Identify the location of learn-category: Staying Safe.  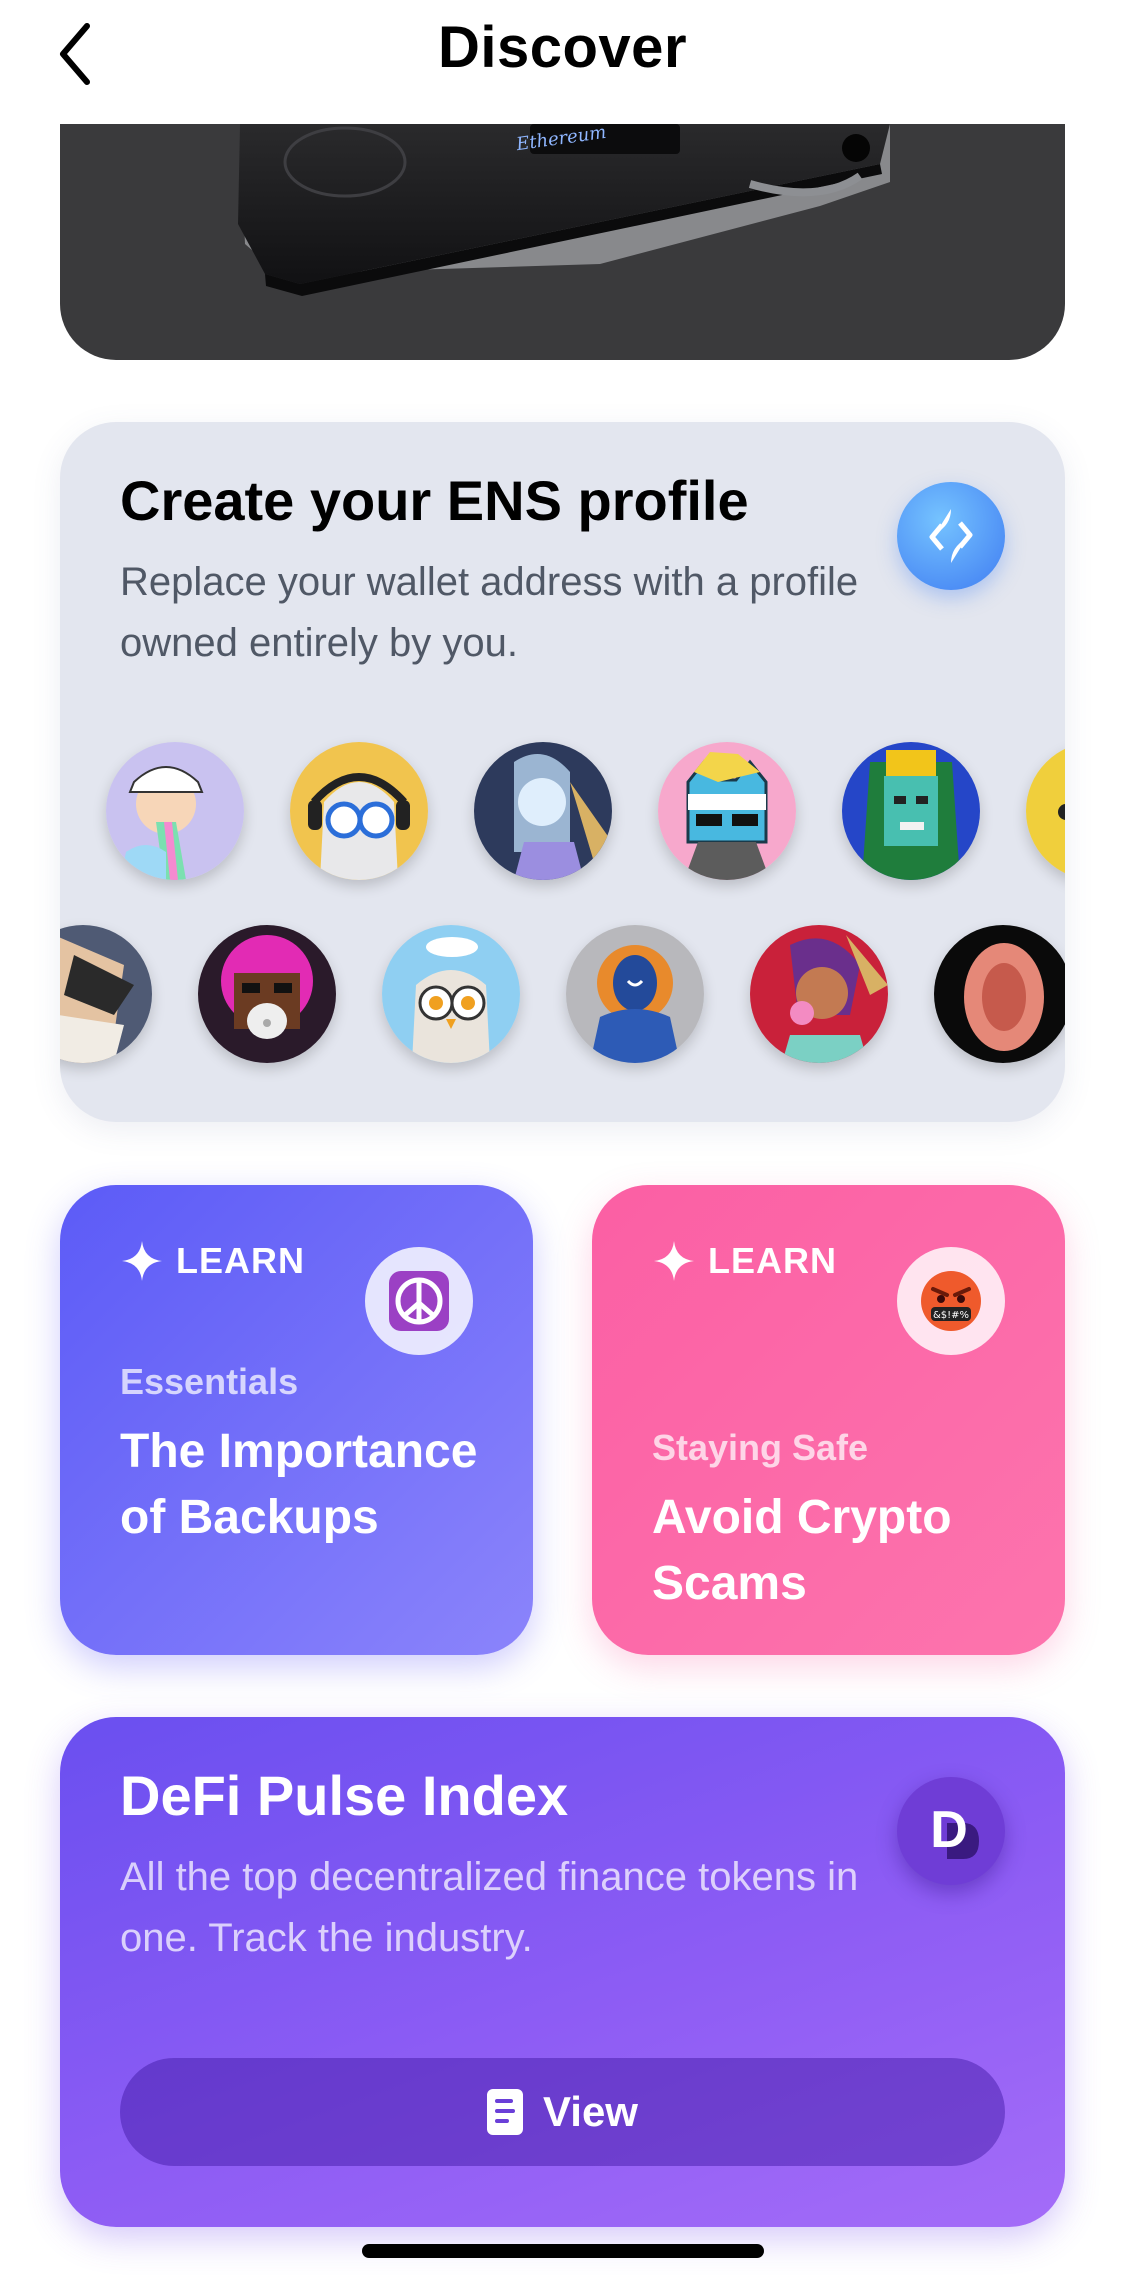
(760, 1447).